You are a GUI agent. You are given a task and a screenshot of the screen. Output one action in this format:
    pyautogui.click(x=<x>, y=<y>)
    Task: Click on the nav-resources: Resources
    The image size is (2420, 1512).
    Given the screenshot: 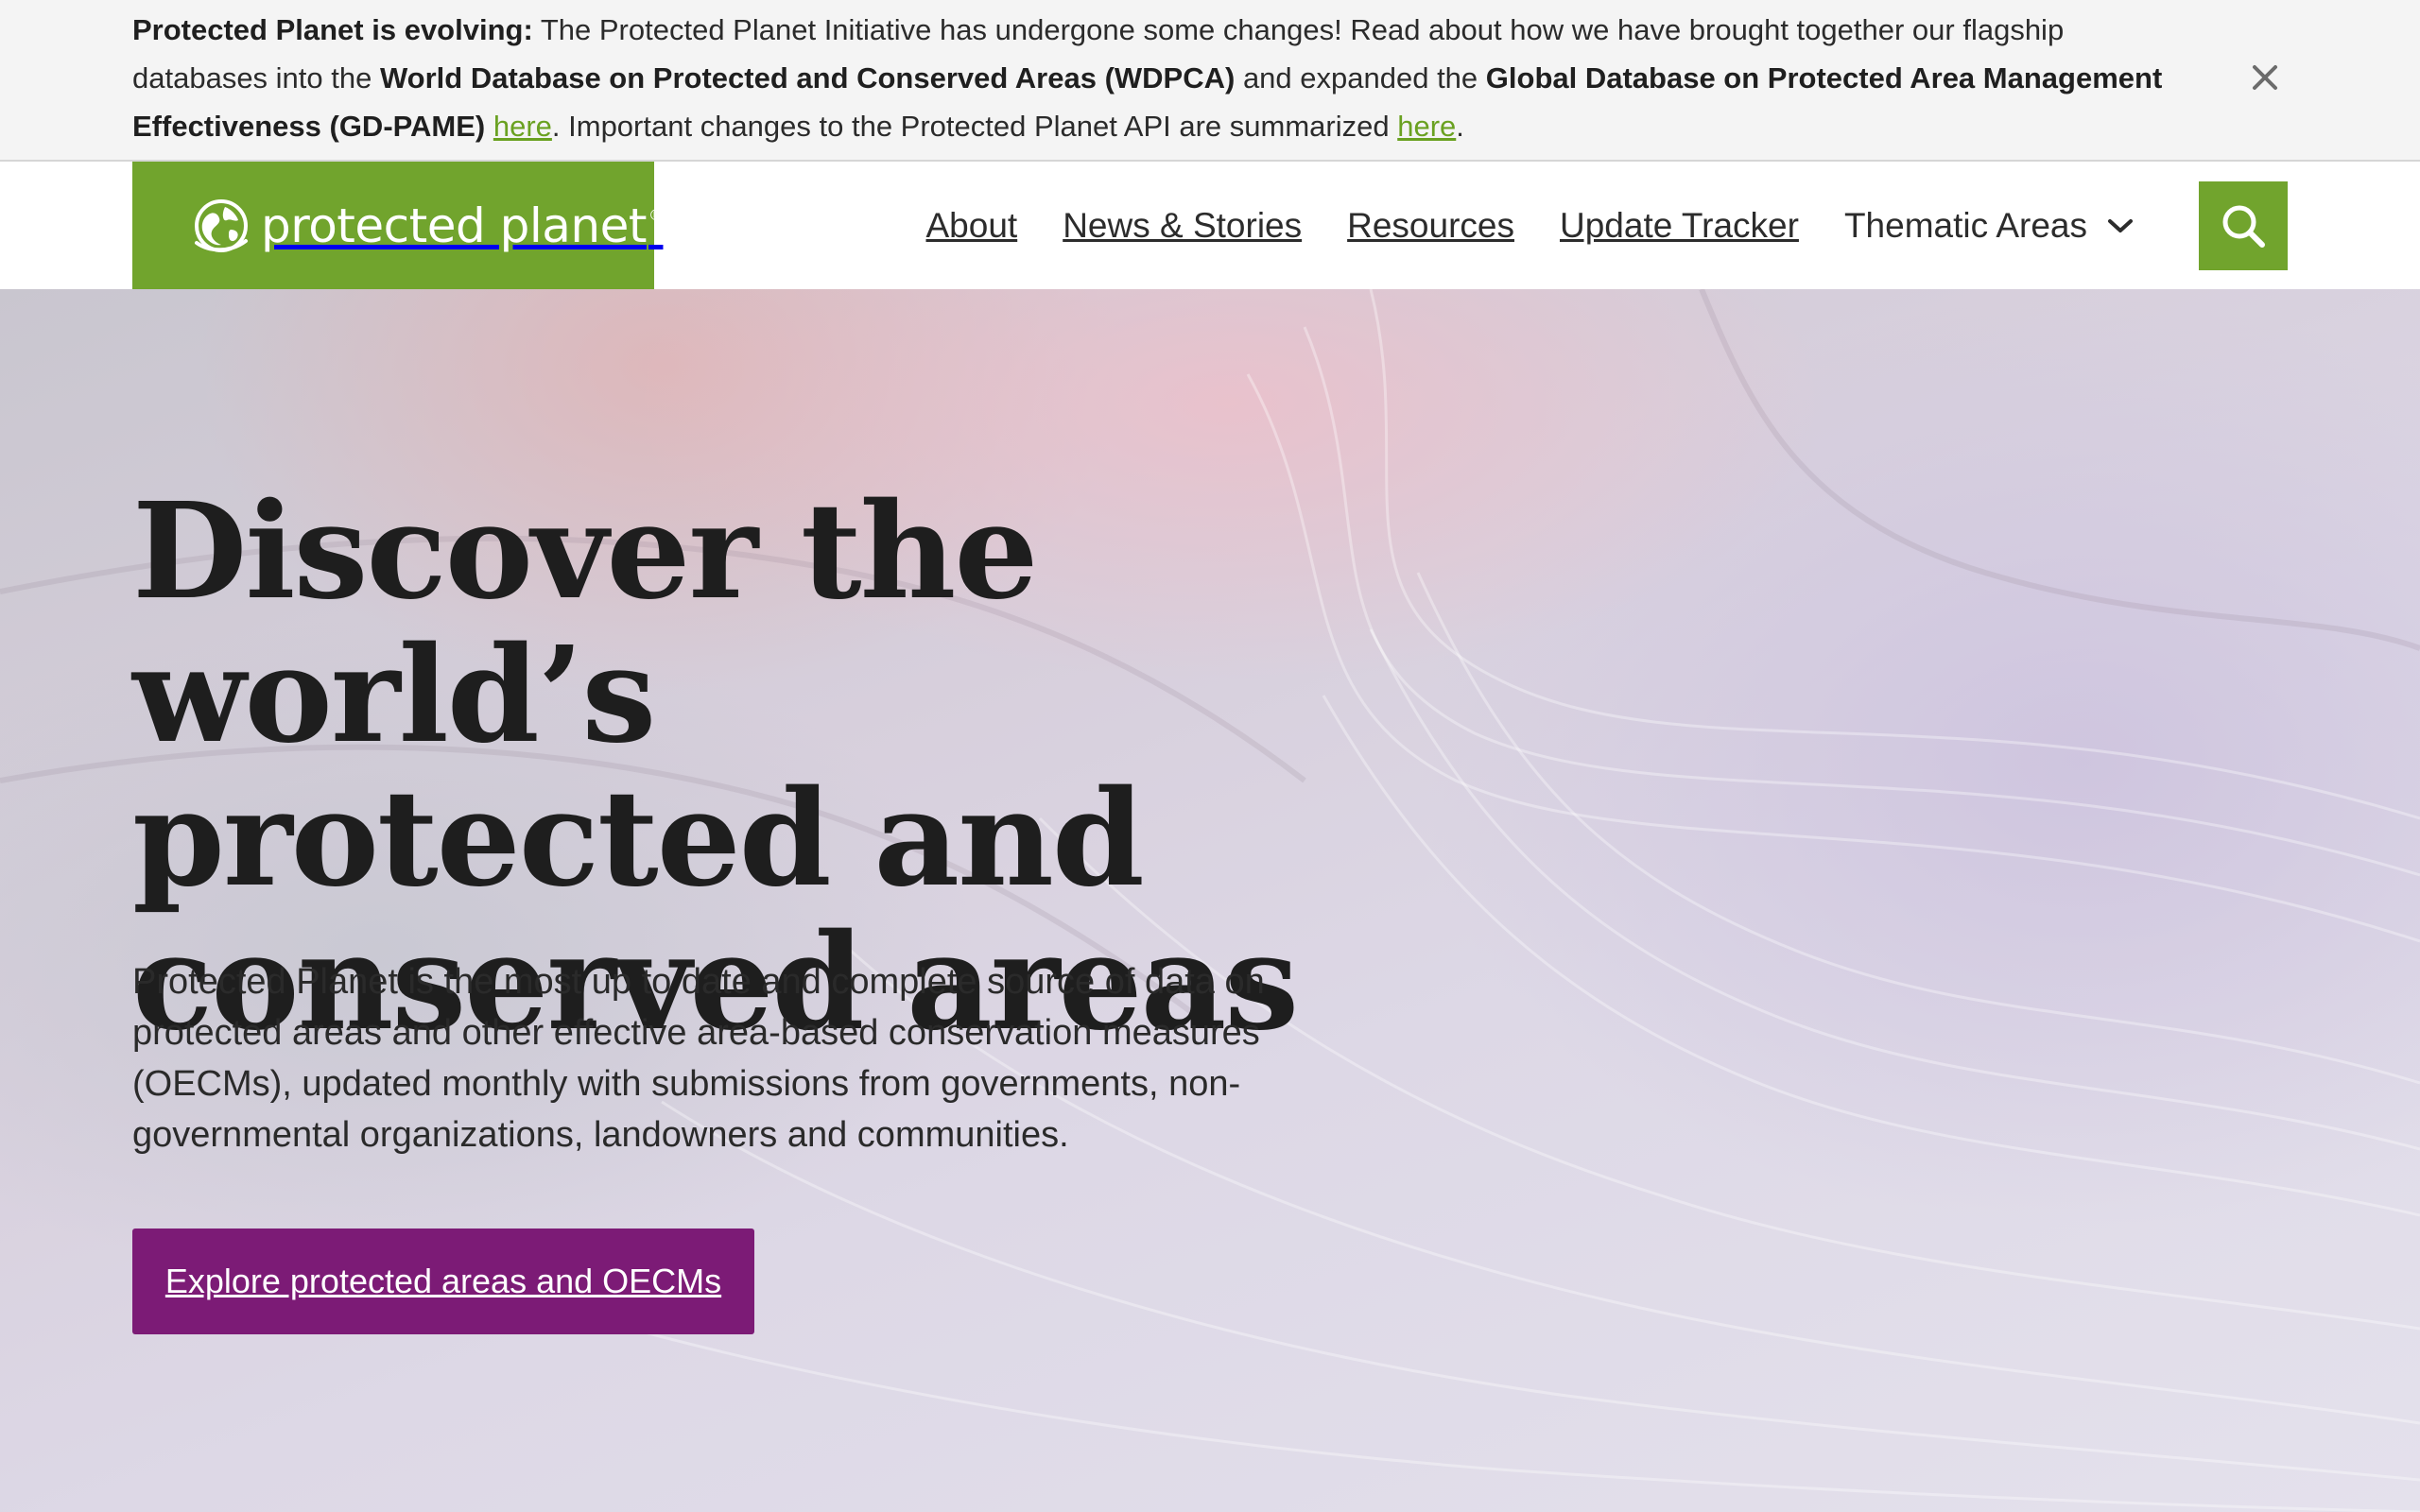 What is the action you would take?
    pyautogui.click(x=1430, y=226)
    